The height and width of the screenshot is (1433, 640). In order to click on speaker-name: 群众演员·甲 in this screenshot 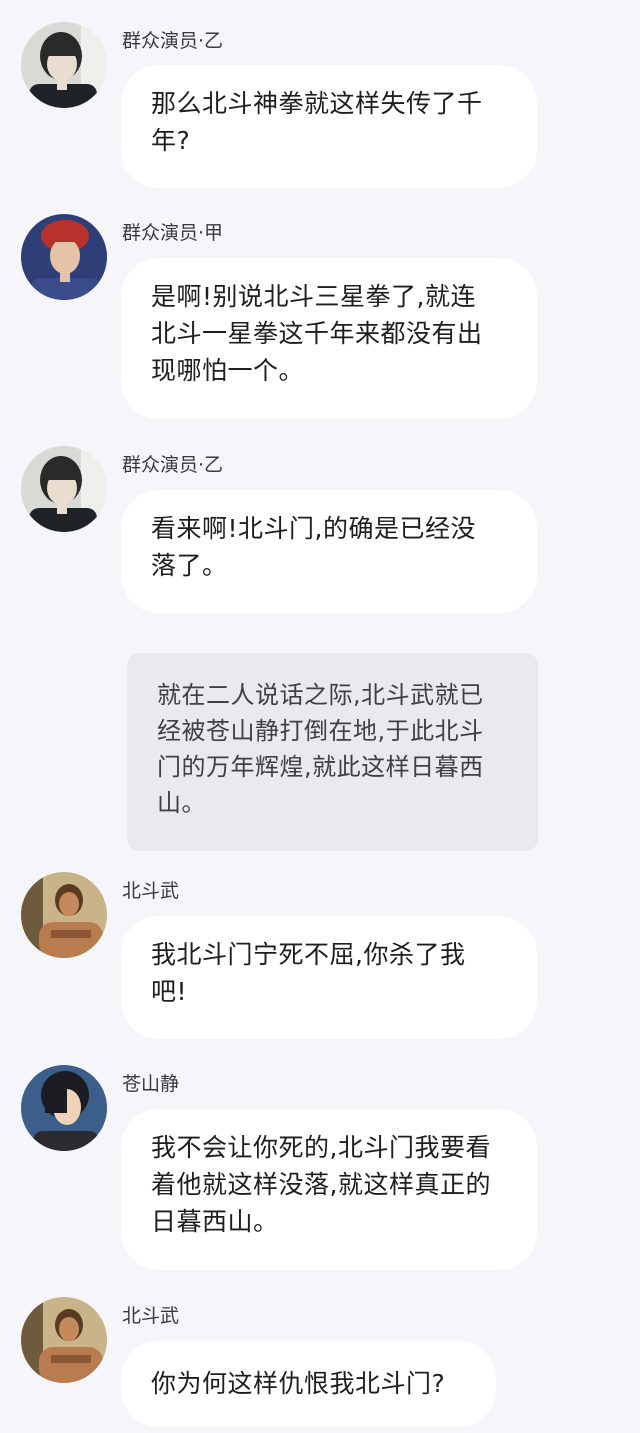, I will do `click(173, 233)`.